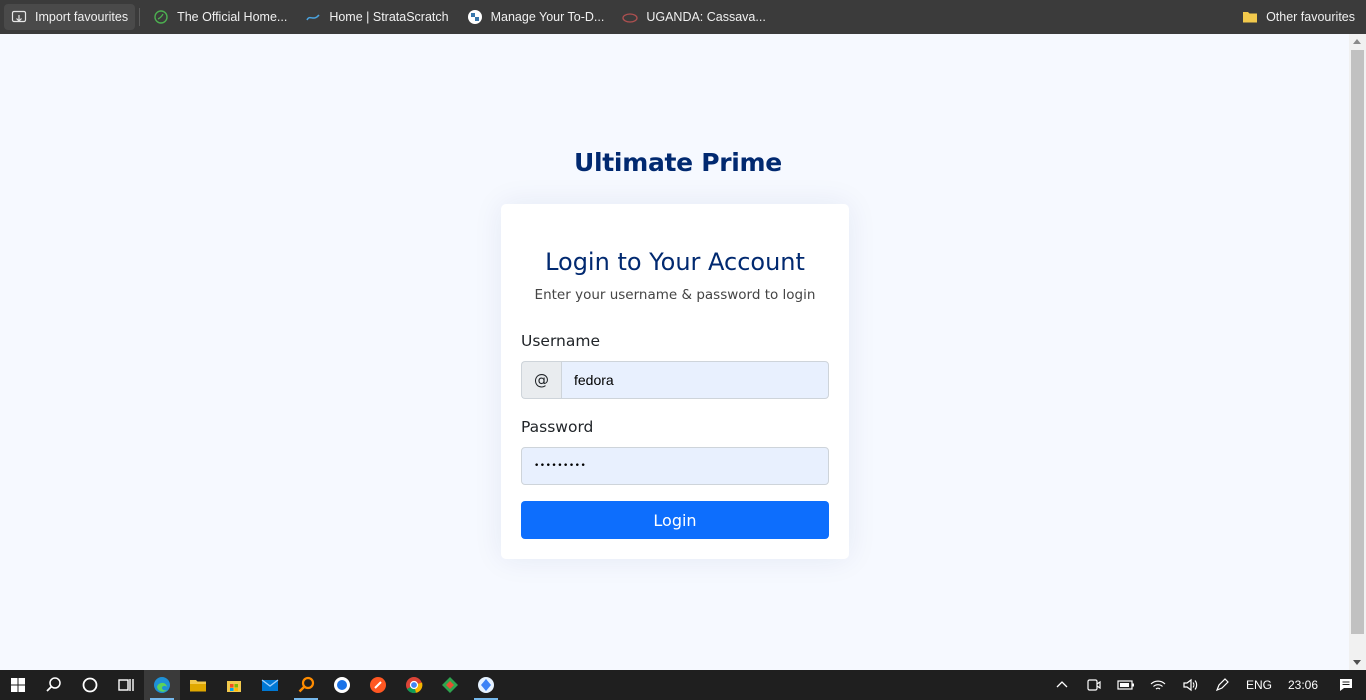 The width and height of the screenshot is (1366, 700). I want to click on at-sign-prefix: @, so click(541, 380).